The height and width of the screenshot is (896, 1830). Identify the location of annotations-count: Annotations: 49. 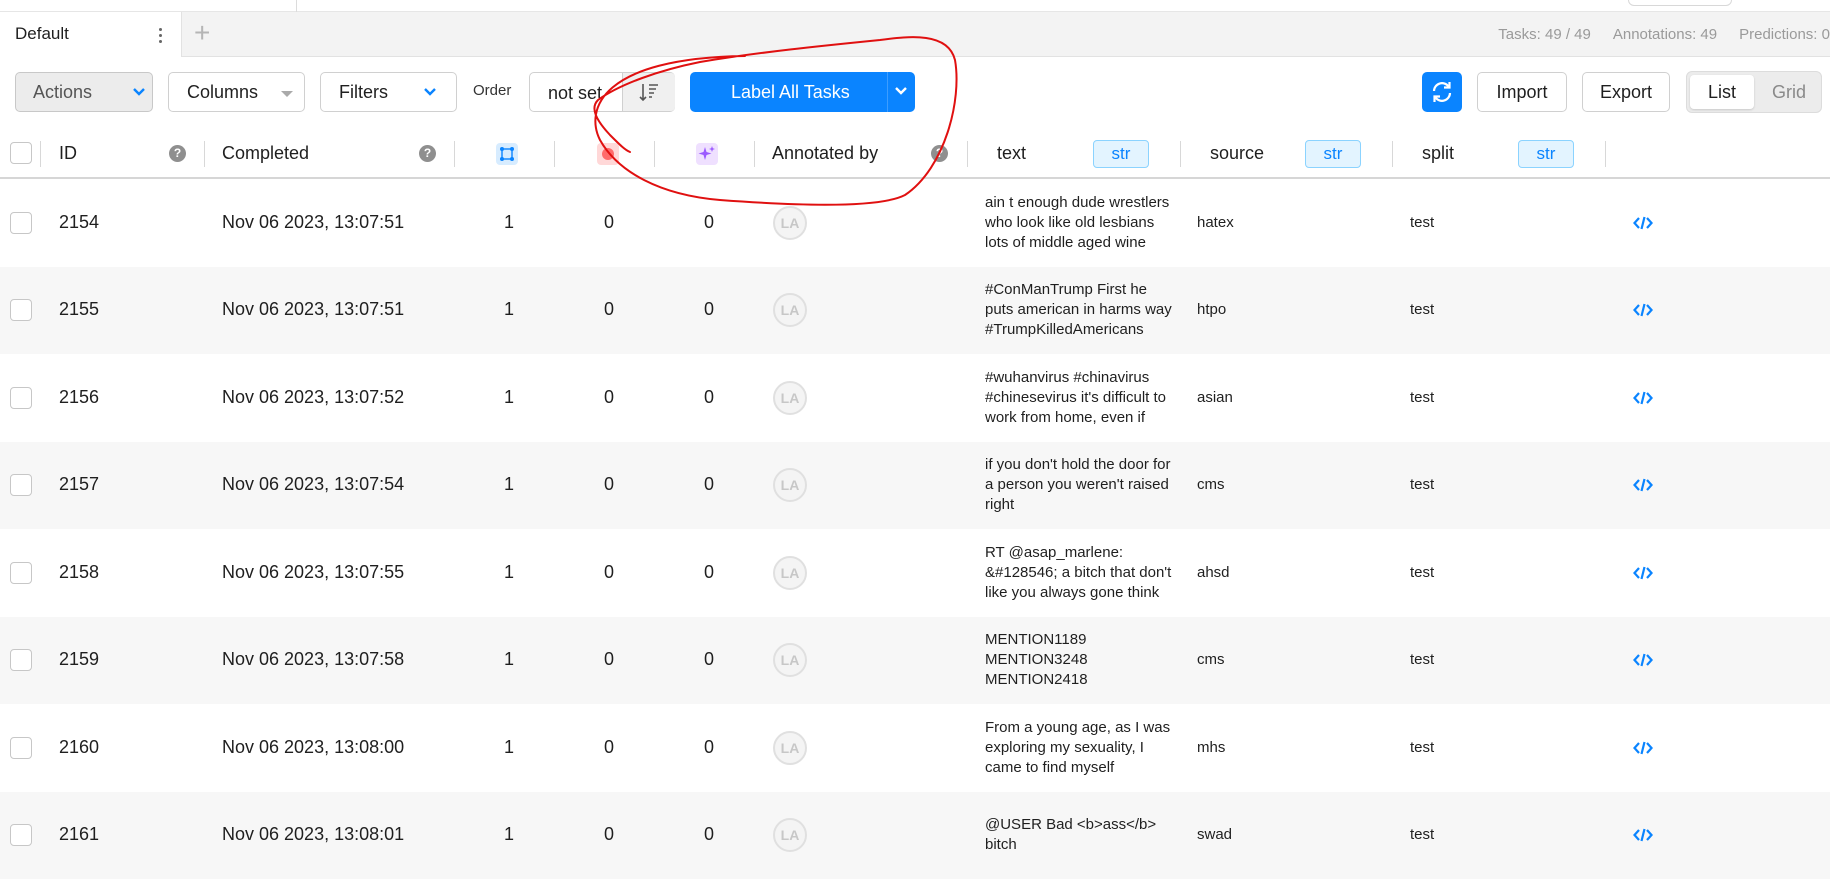
(1665, 34).